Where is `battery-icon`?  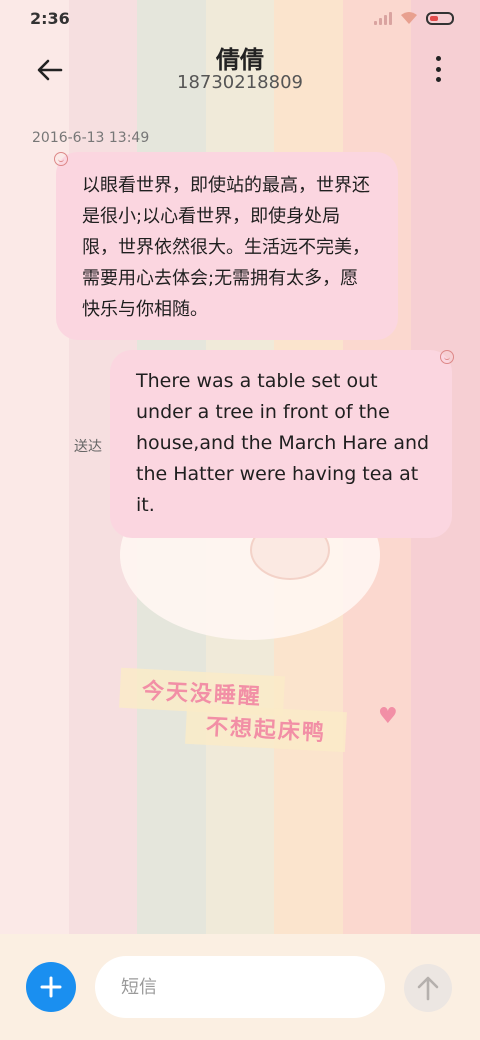 battery-icon is located at coordinates (440, 18).